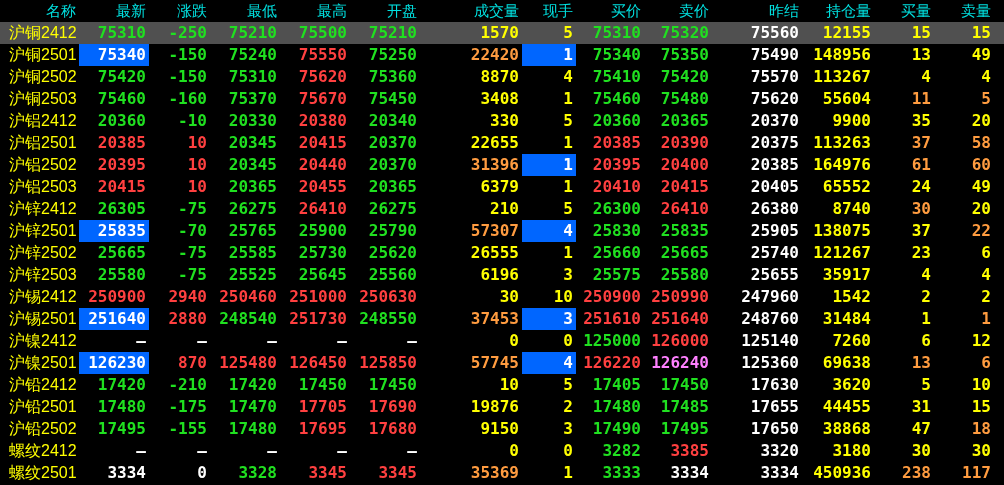  What do you see at coordinates (921, 407) in the screenshot?
I see `table-cell-text: 31` at bounding box center [921, 407].